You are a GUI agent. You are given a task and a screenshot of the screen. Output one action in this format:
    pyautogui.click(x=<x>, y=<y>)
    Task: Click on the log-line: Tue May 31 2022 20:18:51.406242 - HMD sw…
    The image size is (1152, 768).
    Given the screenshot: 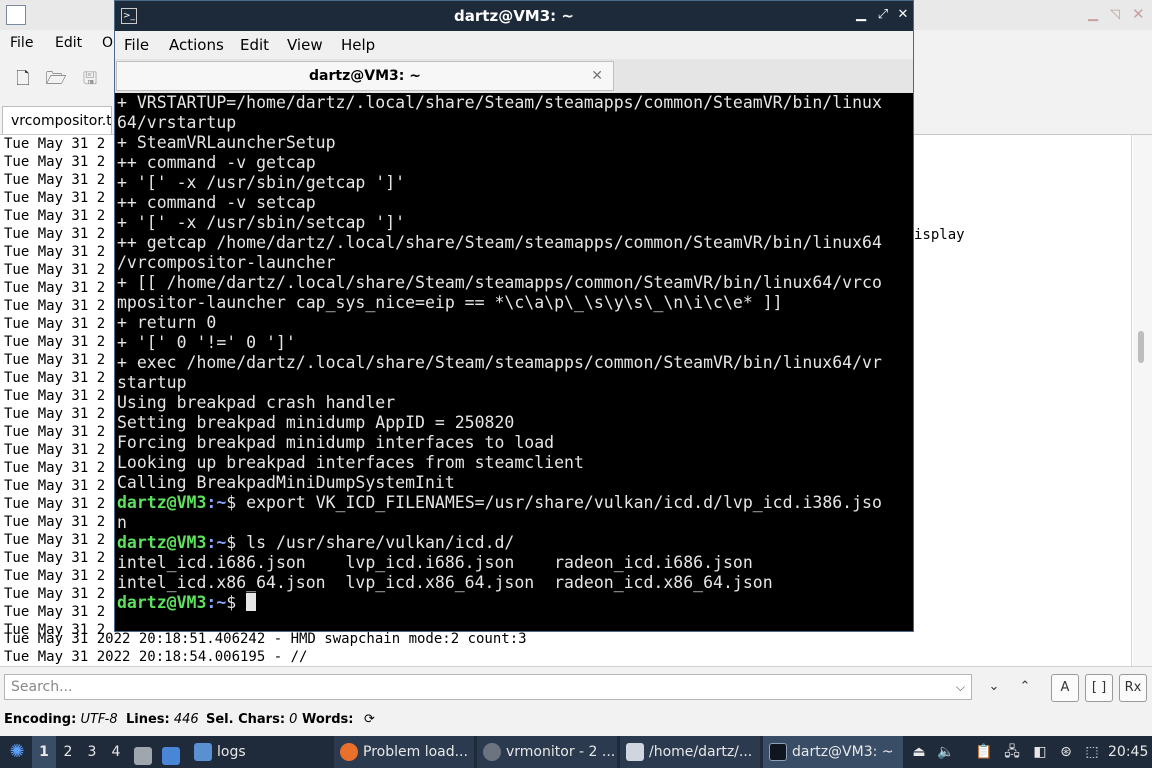 What is the action you would take?
    pyautogui.click(x=265, y=639)
    